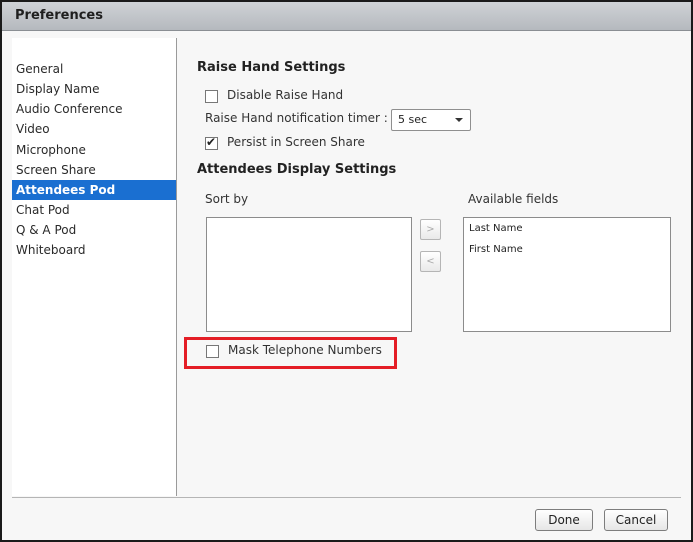 Image resolution: width=693 pixels, height=542 pixels. I want to click on move-right-button: >, so click(430, 229).